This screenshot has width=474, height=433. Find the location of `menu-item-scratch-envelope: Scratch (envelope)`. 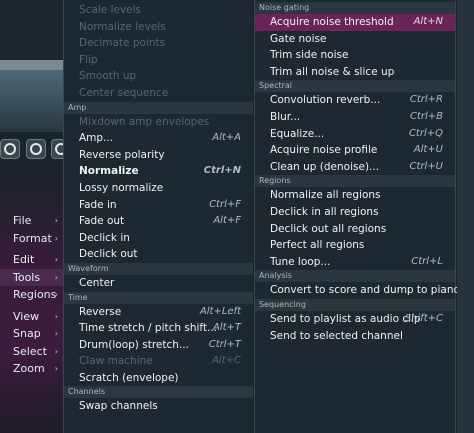

menu-item-scratch-envelope: Scratch (envelope) is located at coordinates (158, 378).